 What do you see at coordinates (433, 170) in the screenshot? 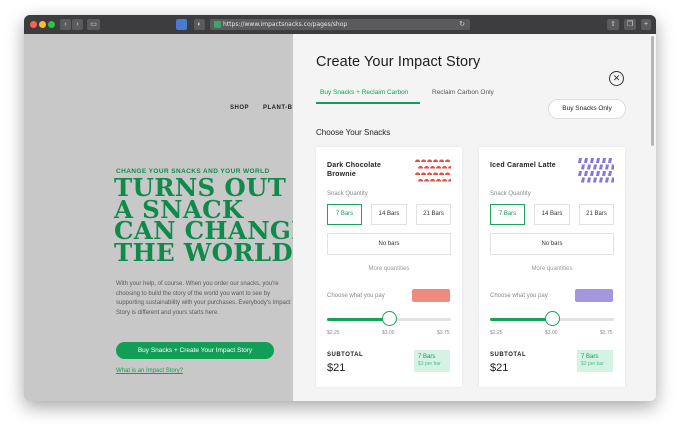
I see `brownie-pattern-icon` at bounding box center [433, 170].